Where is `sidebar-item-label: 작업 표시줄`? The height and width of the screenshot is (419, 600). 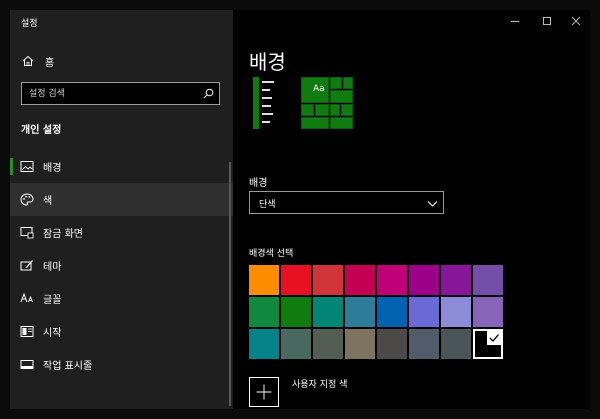 sidebar-item-label: 작업 표시줄 is located at coordinates (68, 366).